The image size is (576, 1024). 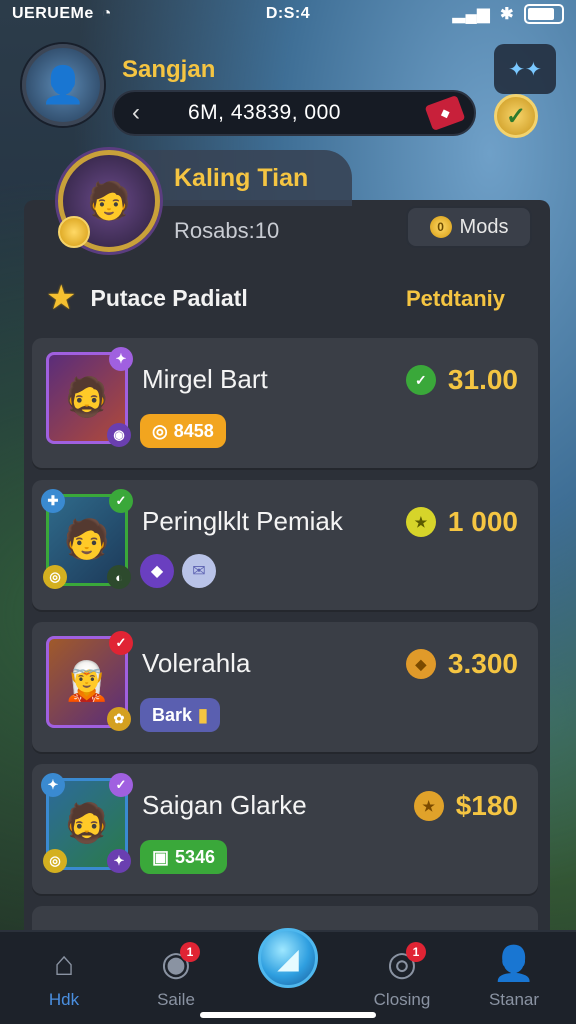 What do you see at coordinates (178, 571) in the screenshot?
I see `ability-icons: ◆ ✉` at bounding box center [178, 571].